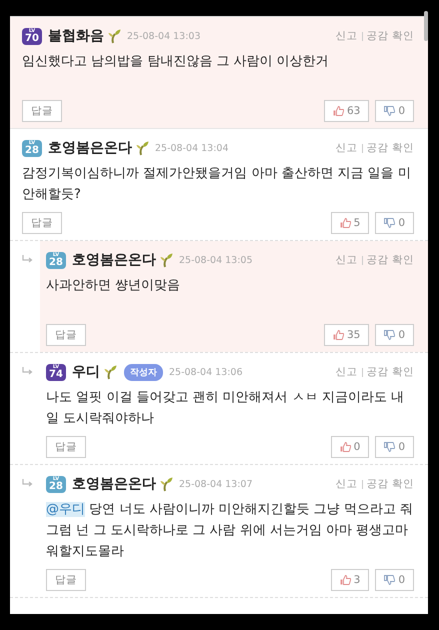 This screenshot has height=630, width=439. I want to click on comment-date: 25-08-04 13:03, so click(164, 36).